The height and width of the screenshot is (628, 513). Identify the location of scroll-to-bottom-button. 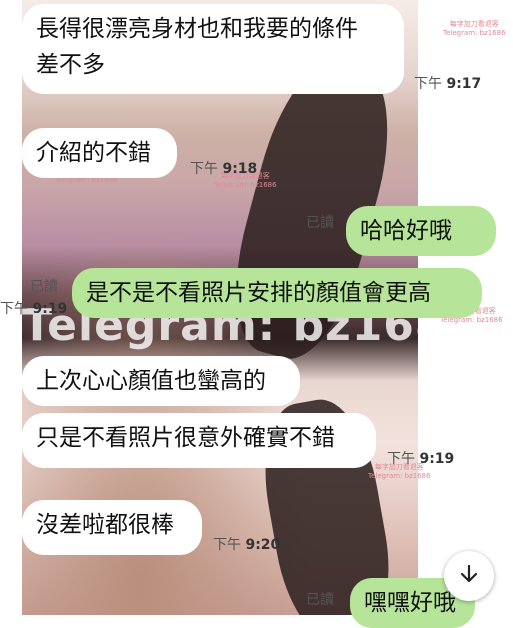
(469, 576).